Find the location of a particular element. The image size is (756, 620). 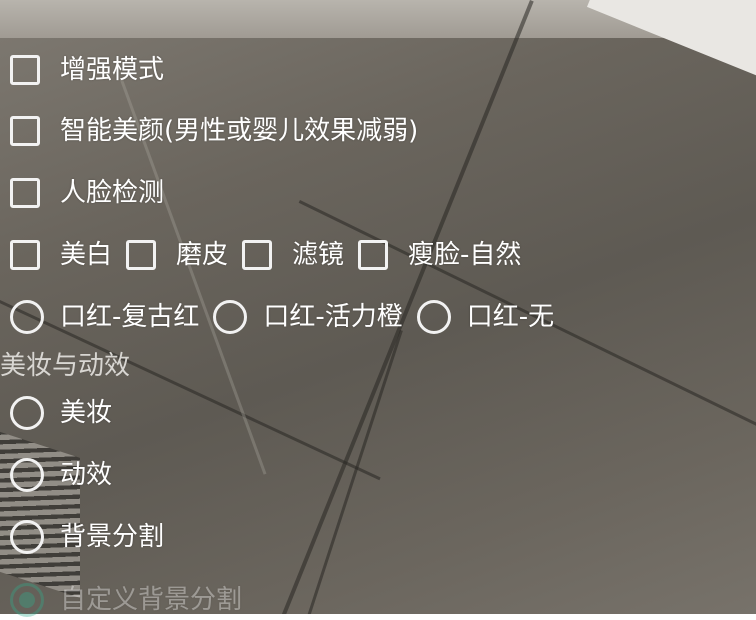

row-lipstick: 口红-复古红 口红-活力橙 口红-无 is located at coordinates (289, 317).